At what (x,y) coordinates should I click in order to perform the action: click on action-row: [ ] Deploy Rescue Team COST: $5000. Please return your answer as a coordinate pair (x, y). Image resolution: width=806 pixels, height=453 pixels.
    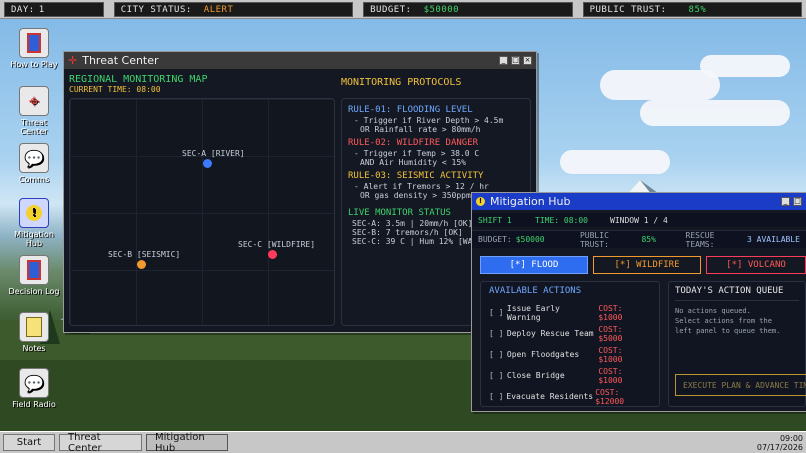
    Looking at the image, I should click on (570, 333).